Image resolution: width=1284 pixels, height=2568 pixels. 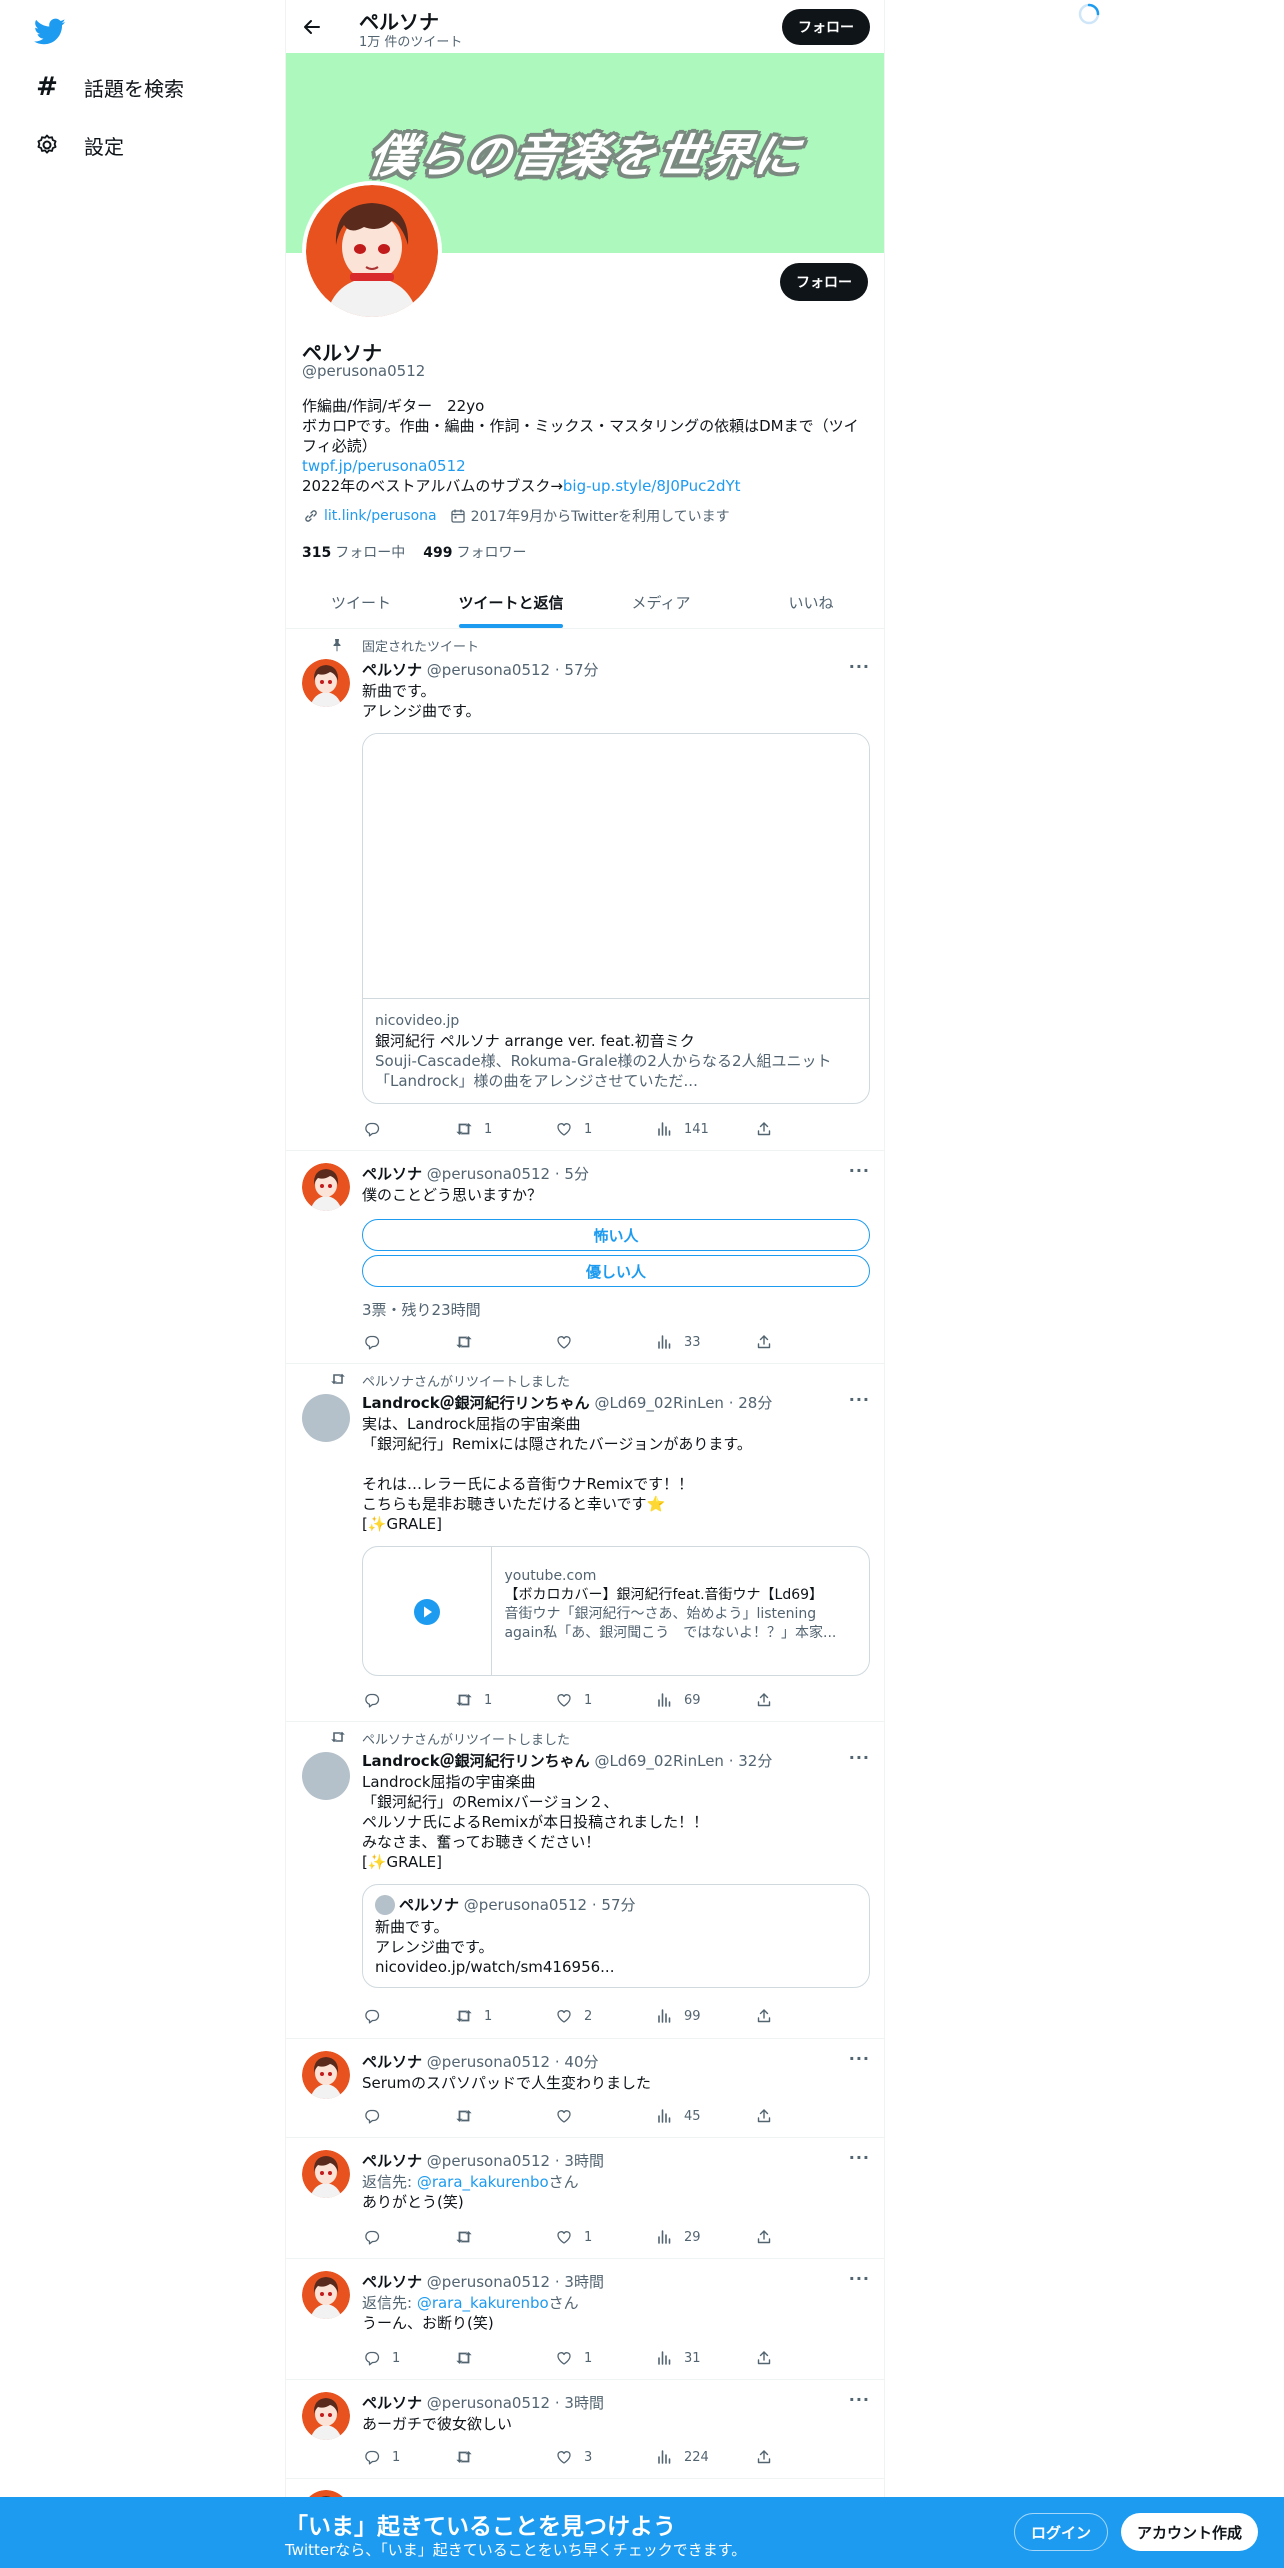 What do you see at coordinates (810, 602) in the screenshot?
I see `tab-likes: いいね` at bounding box center [810, 602].